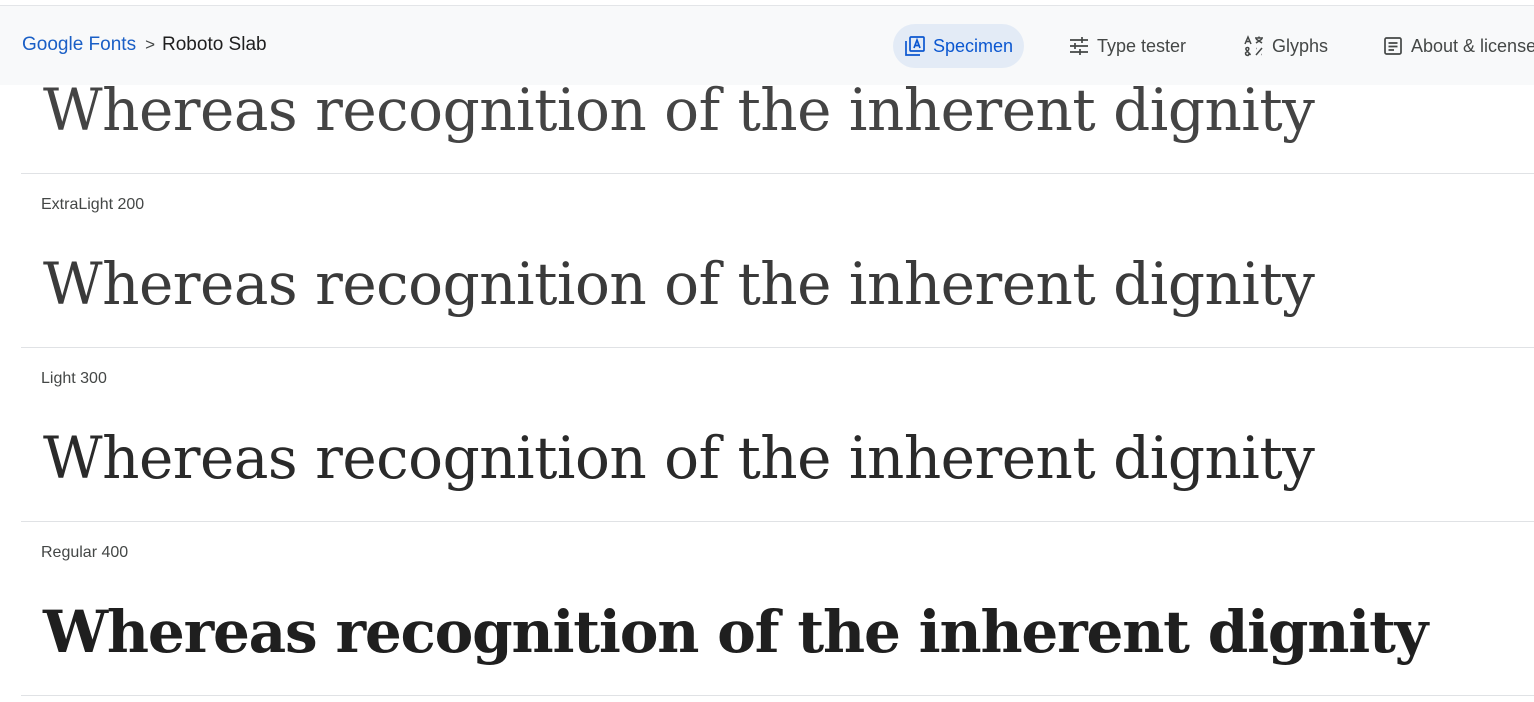  Describe the element at coordinates (93, 204) in the screenshot. I see `specimen-weight-label: ExtraLight 200` at that location.